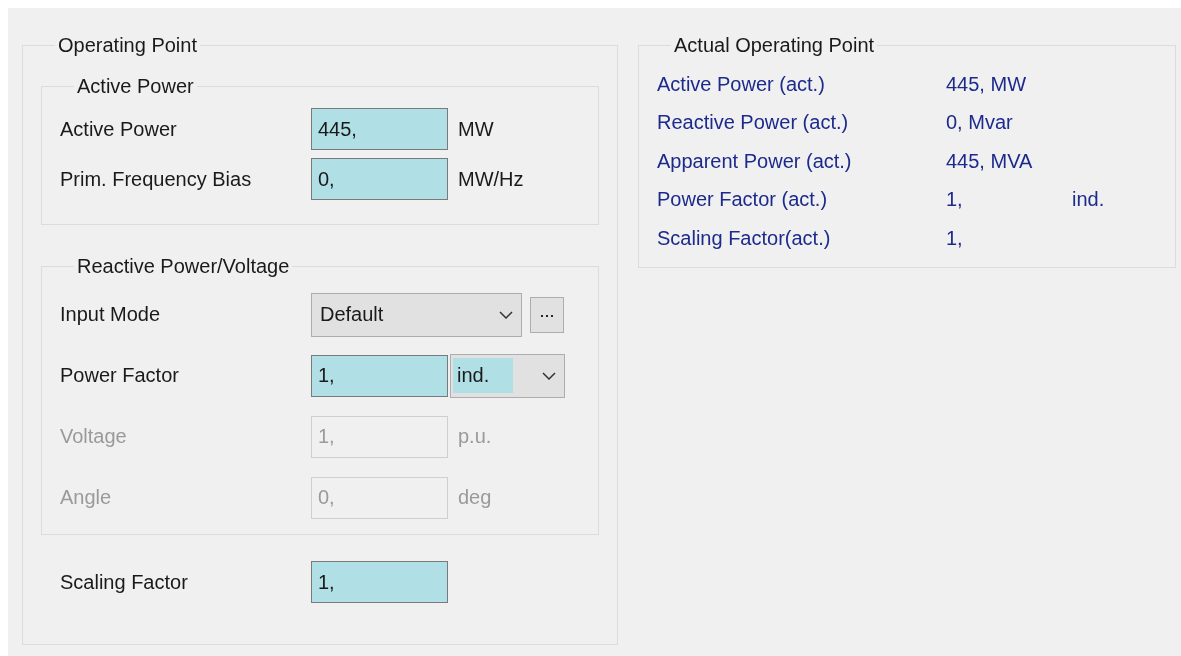 Image resolution: width=1181 pixels, height=656 pixels. What do you see at coordinates (379, 179) in the screenshot?
I see `input-field: 0,` at bounding box center [379, 179].